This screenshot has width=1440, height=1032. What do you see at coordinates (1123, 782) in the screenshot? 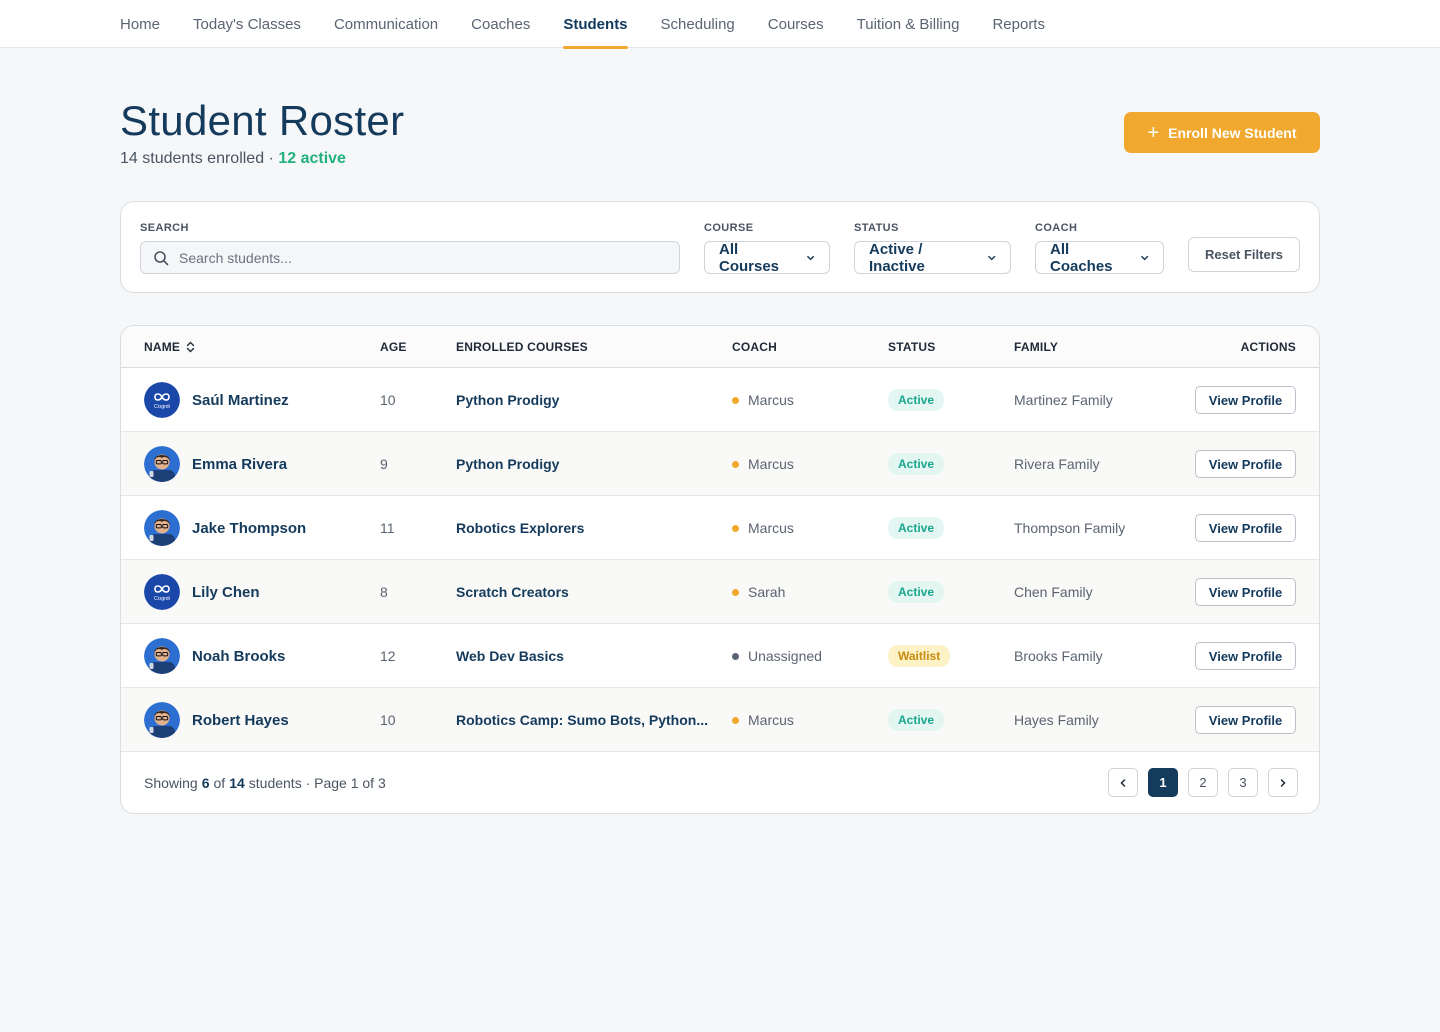
I see `previous-page-button` at bounding box center [1123, 782].